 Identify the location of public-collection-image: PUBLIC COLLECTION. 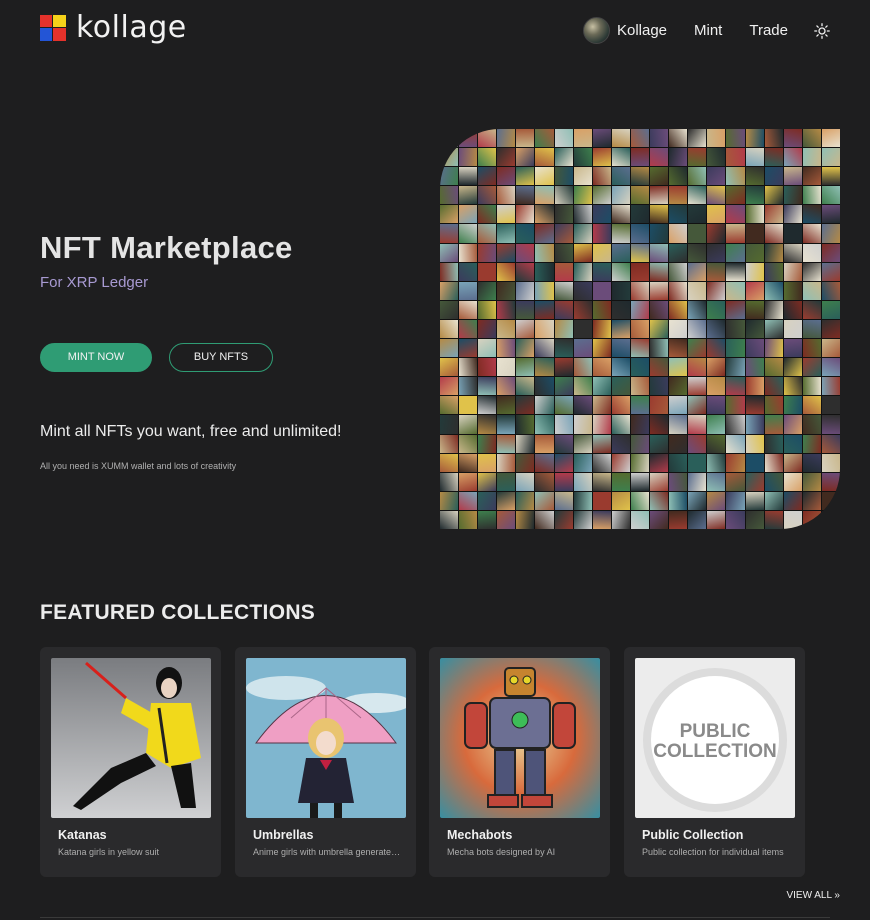
(715, 738).